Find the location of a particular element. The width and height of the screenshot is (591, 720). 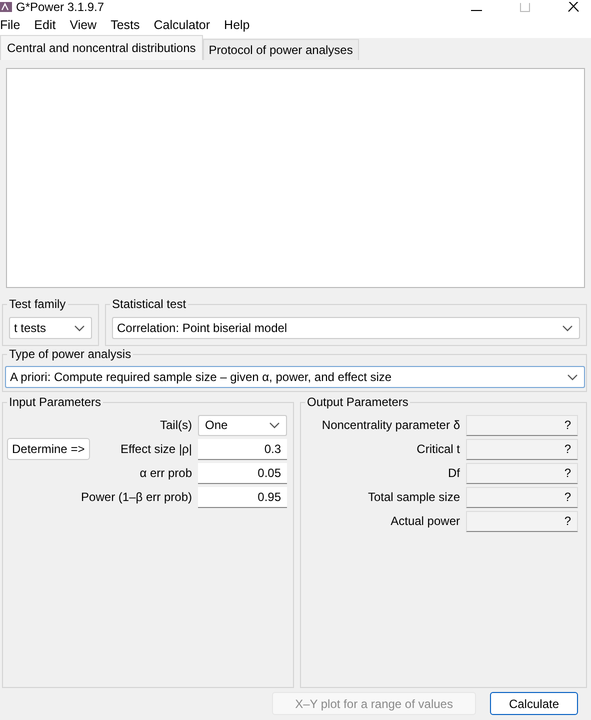

calculate-button: Calculate is located at coordinates (534, 703).